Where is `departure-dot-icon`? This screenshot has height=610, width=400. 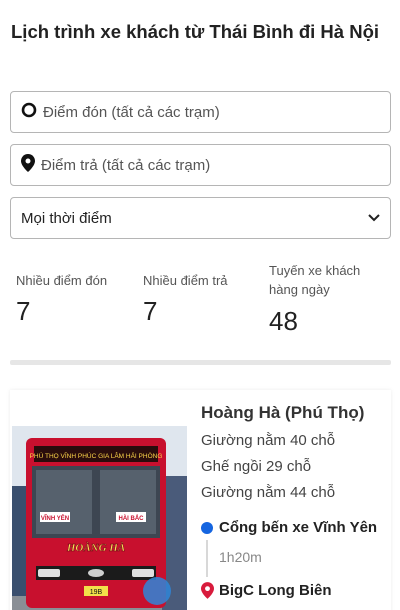 departure-dot-icon is located at coordinates (207, 527).